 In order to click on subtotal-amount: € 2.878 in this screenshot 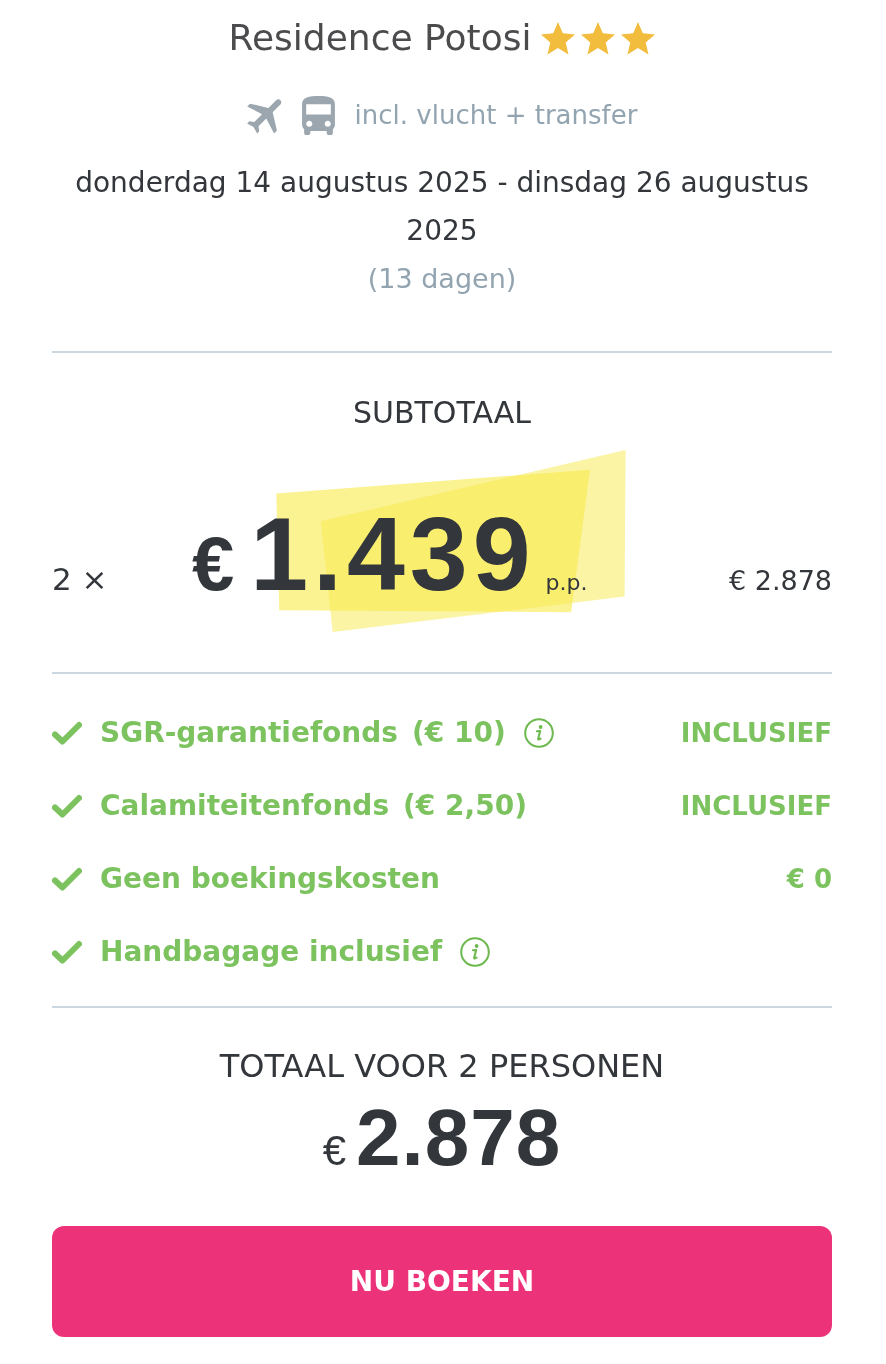, I will do `click(780, 580)`.